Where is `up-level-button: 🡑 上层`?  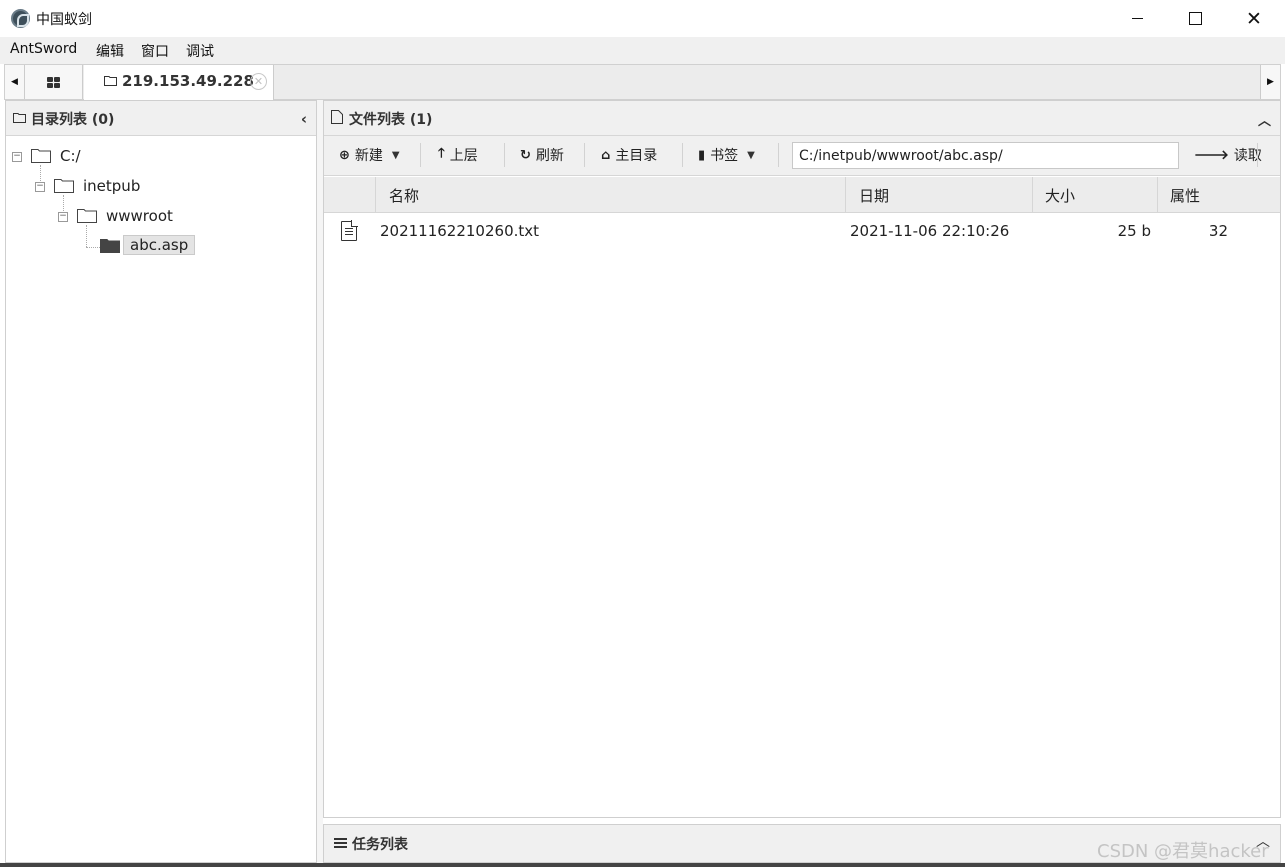
up-level-button: 🡑 上层 is located at coordinates (458, 155).